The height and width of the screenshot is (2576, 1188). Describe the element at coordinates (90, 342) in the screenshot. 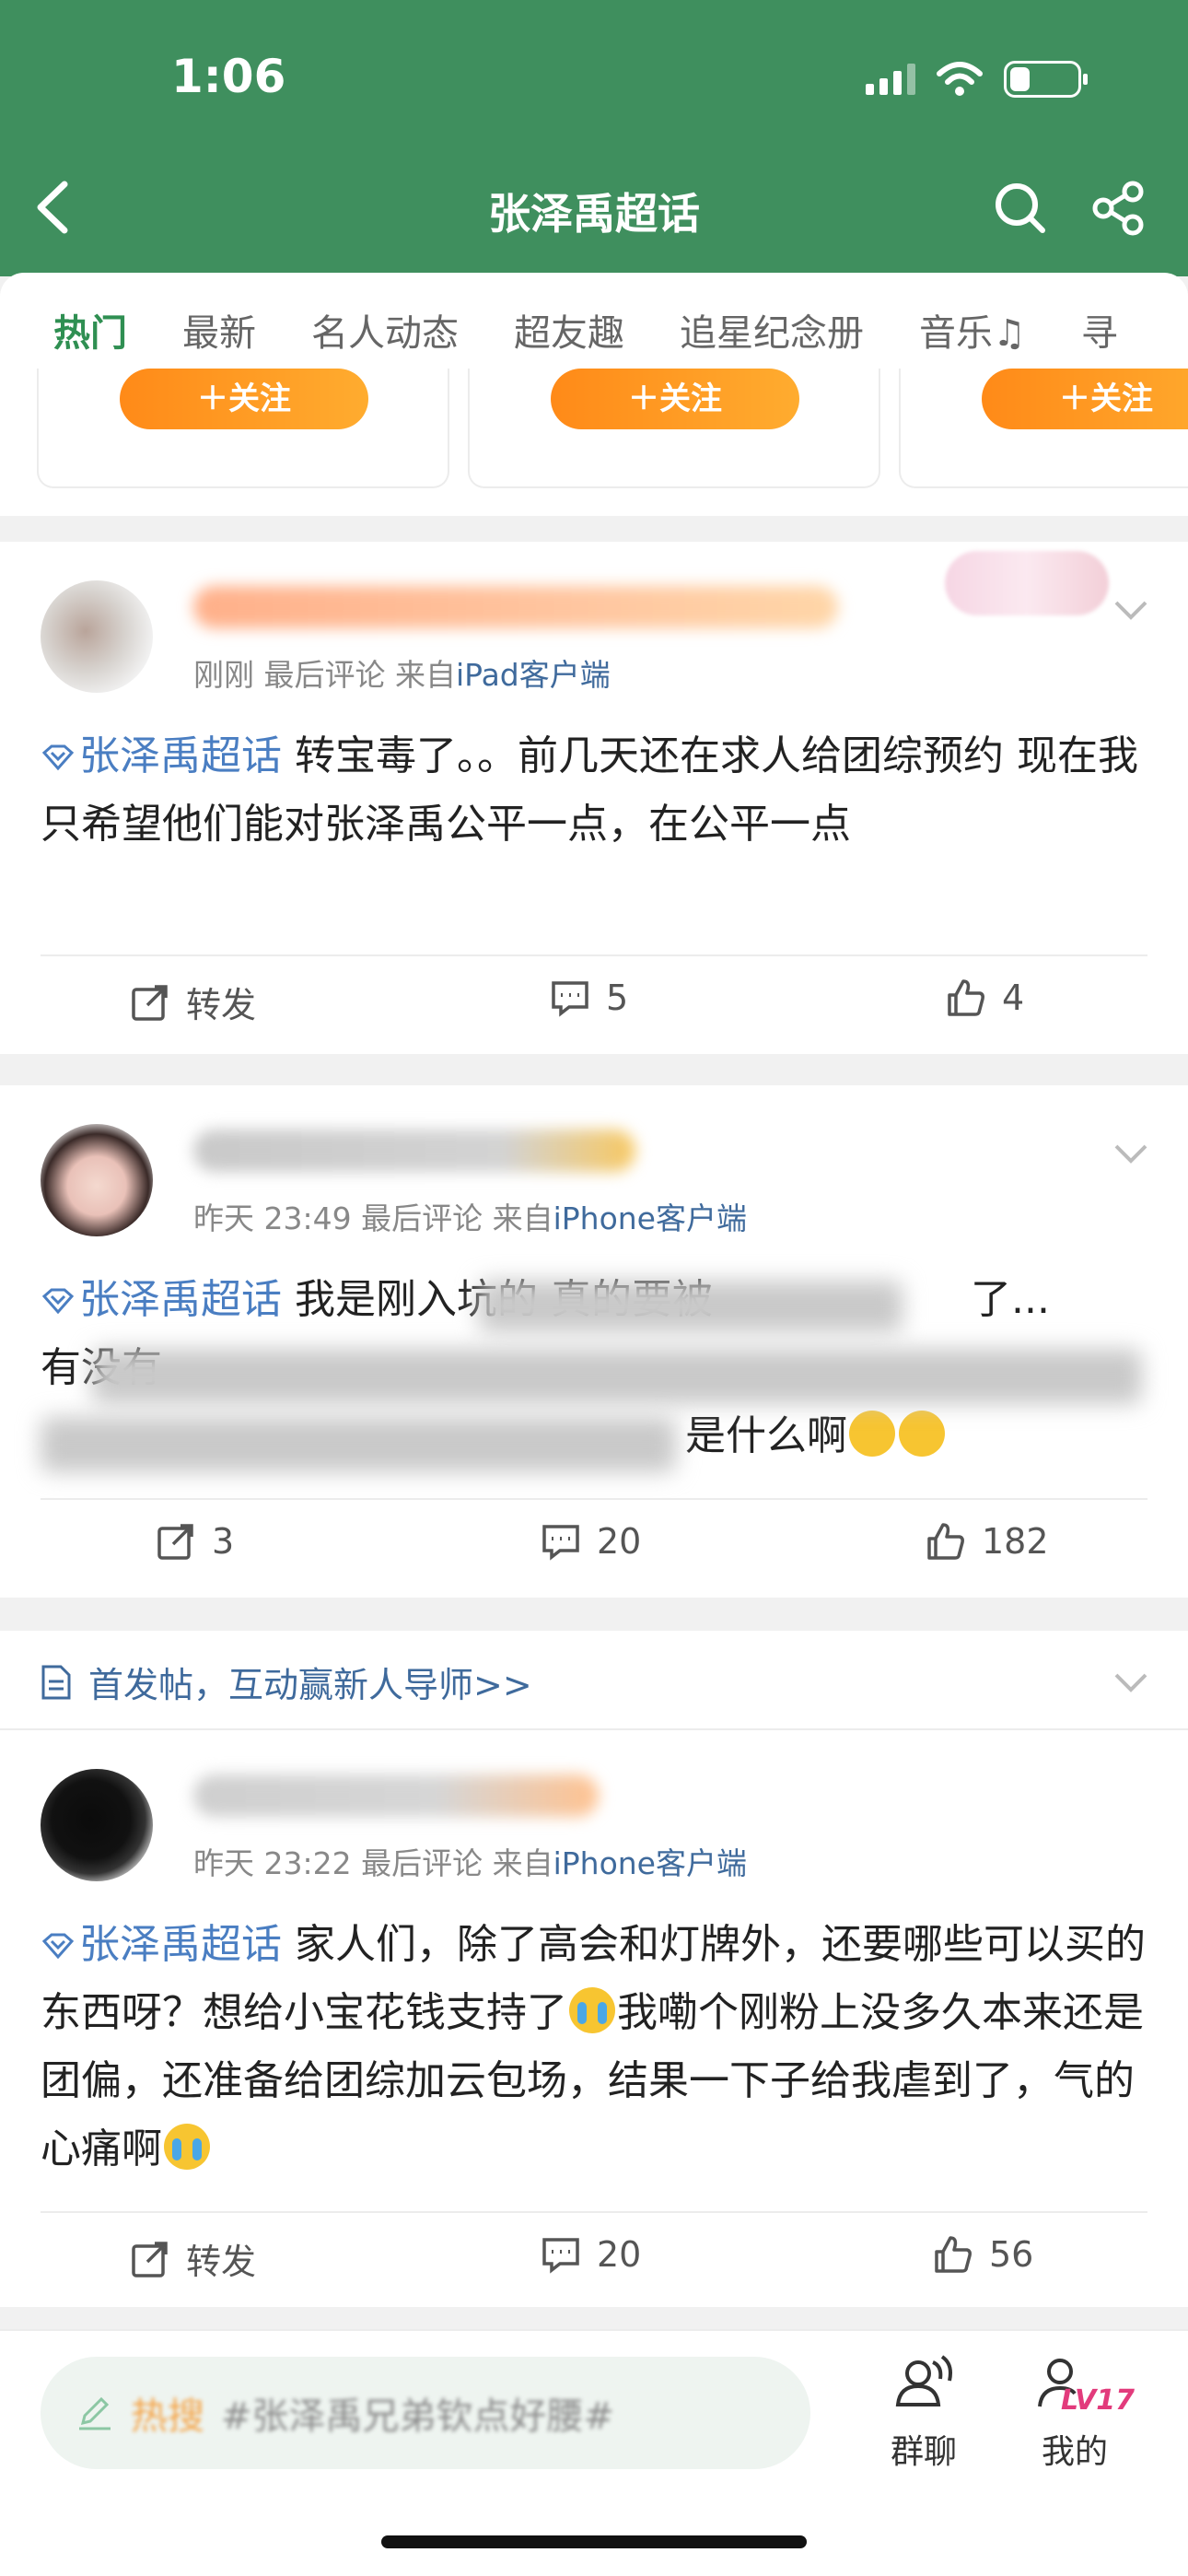

I see `tab-hot: 热门` at that location.